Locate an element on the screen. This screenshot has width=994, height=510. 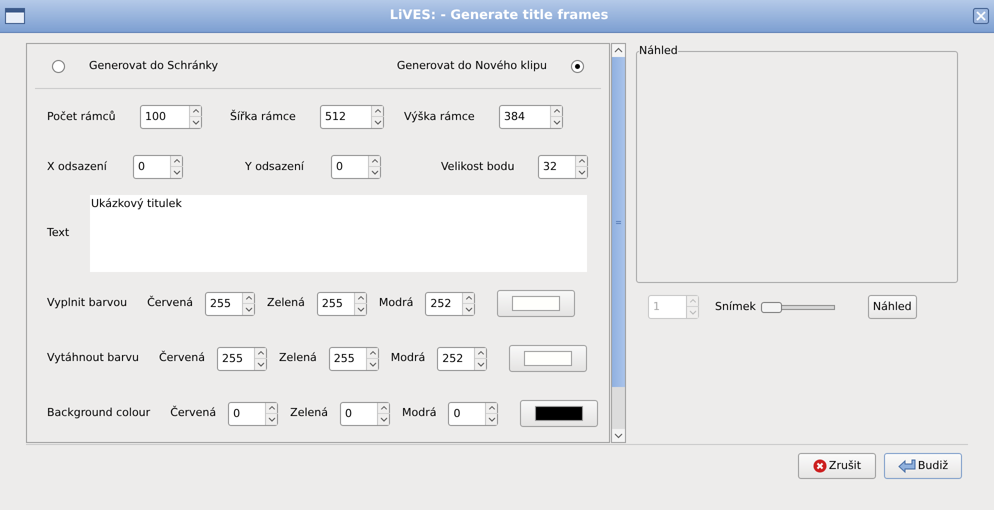
scroll-down-icon is located at coordinates (618, 435).